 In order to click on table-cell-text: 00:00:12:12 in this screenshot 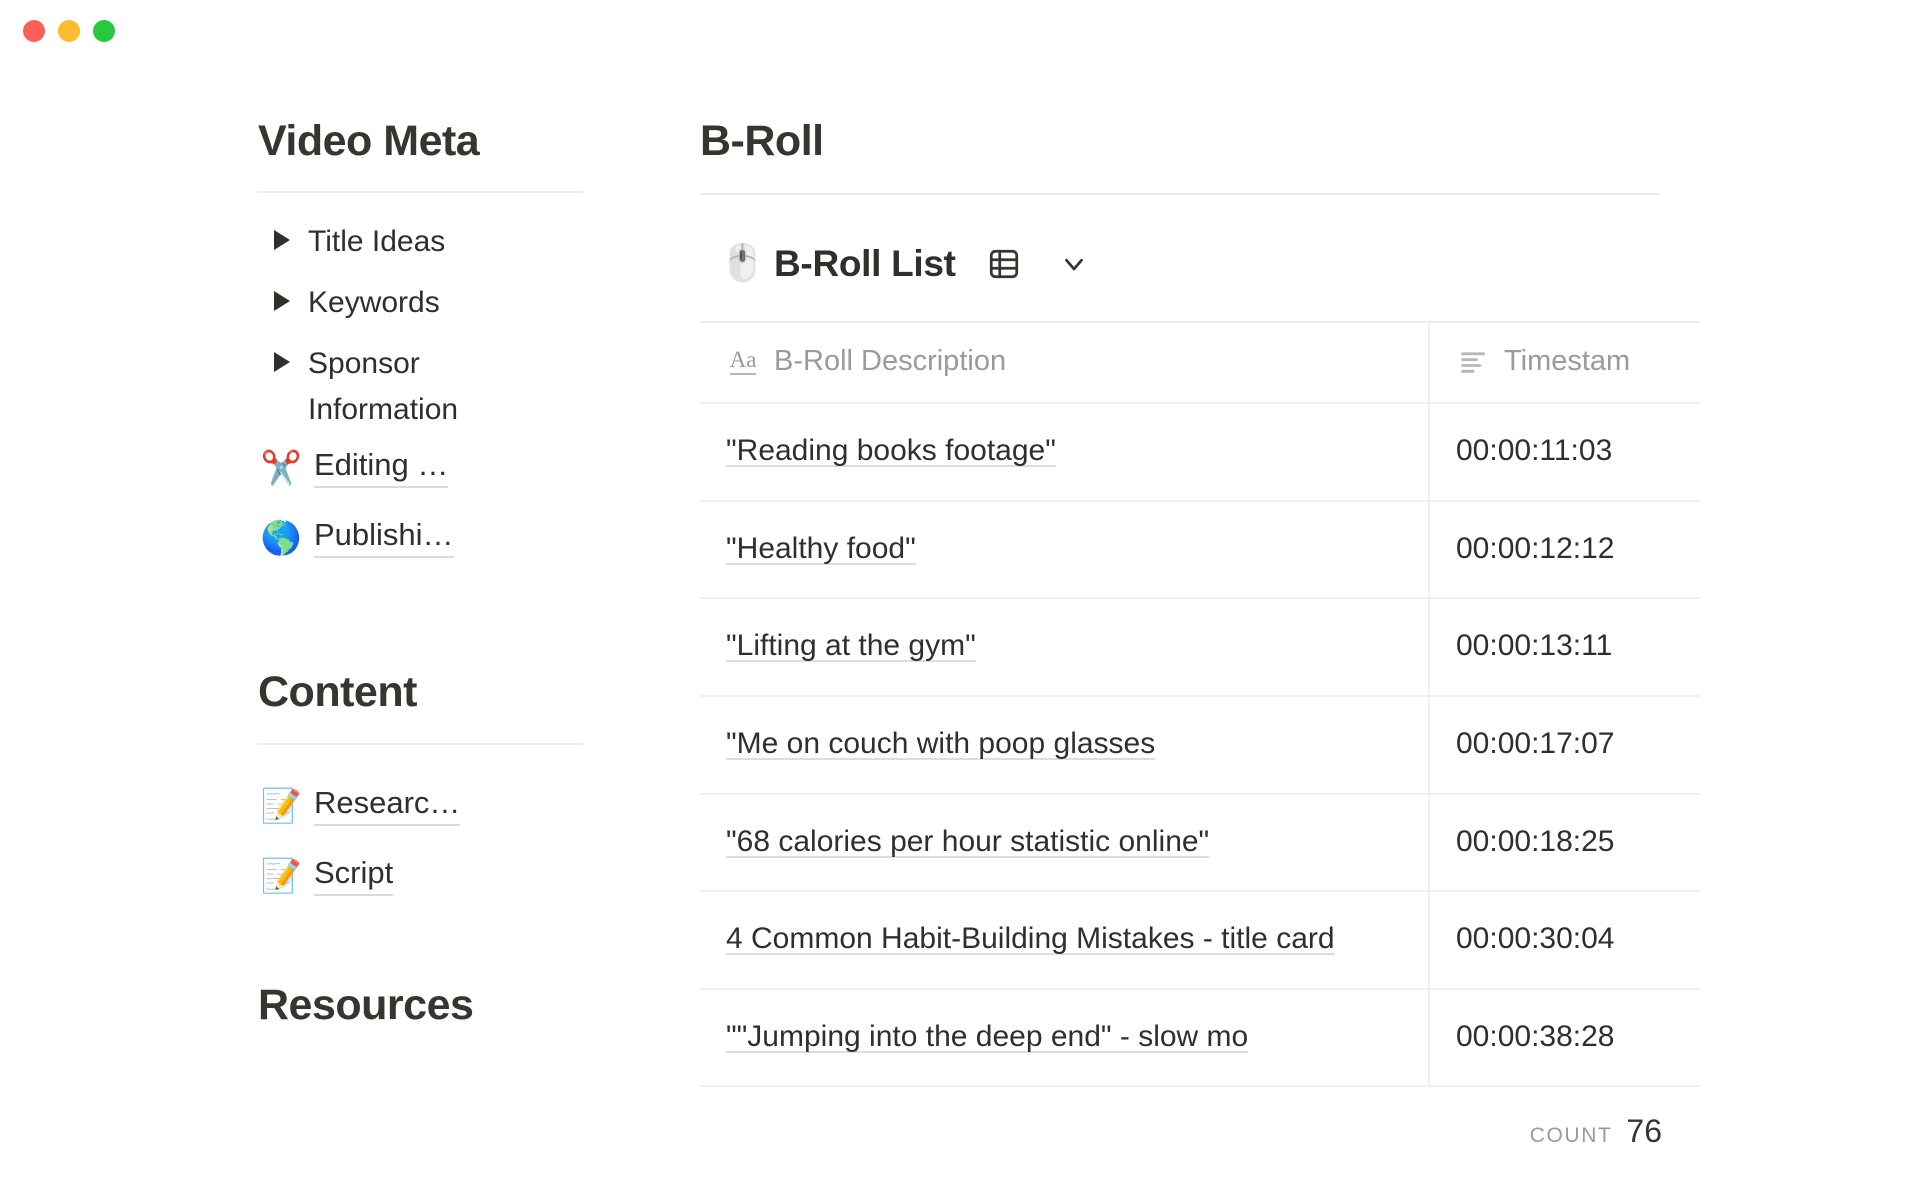, I will do `click(1535, 548)`.